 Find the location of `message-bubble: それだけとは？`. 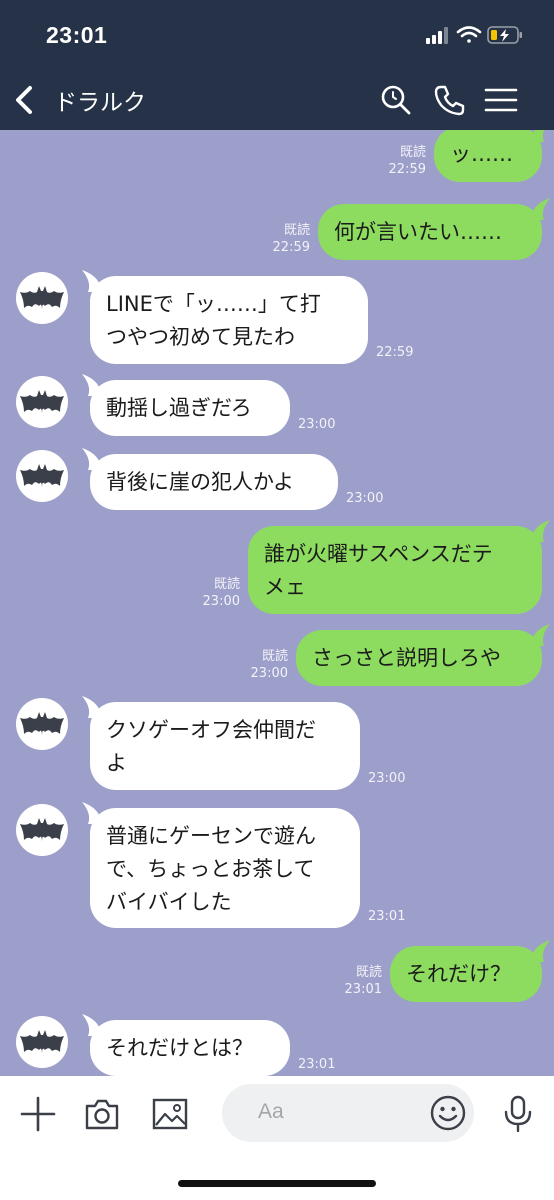

message-bubble: それだけとは？ is located at coordinates (190, 1048).